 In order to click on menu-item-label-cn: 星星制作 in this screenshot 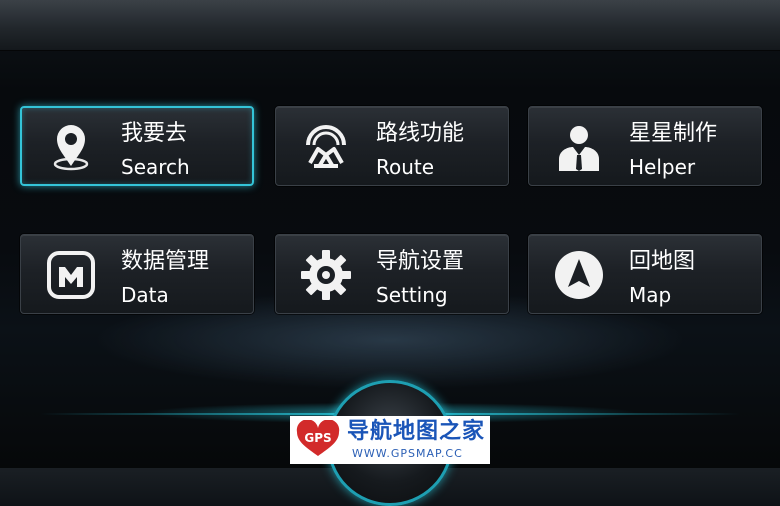, I will do `click(673, 133)`.